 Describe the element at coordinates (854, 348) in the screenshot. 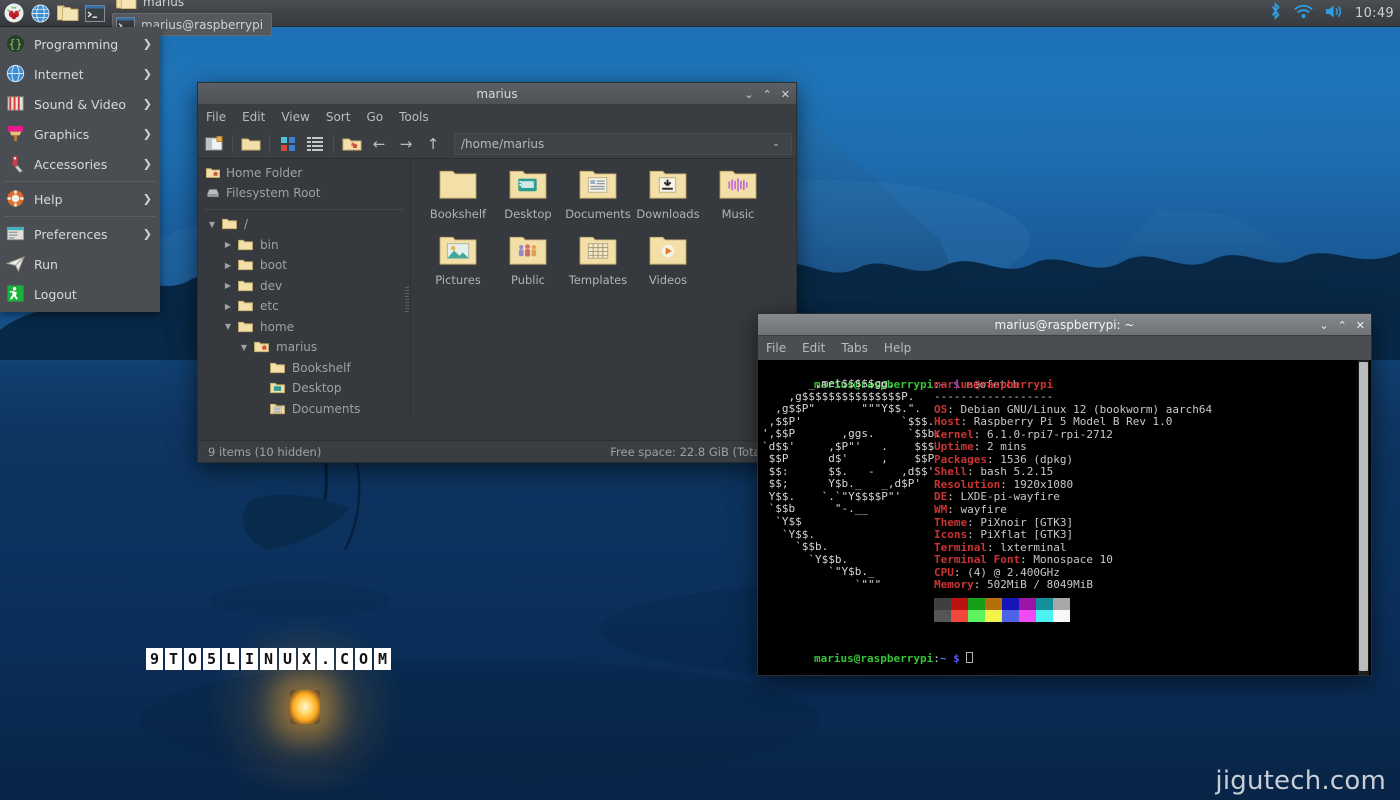

I see `terminal-menu-tabs: Tabs` at that location.